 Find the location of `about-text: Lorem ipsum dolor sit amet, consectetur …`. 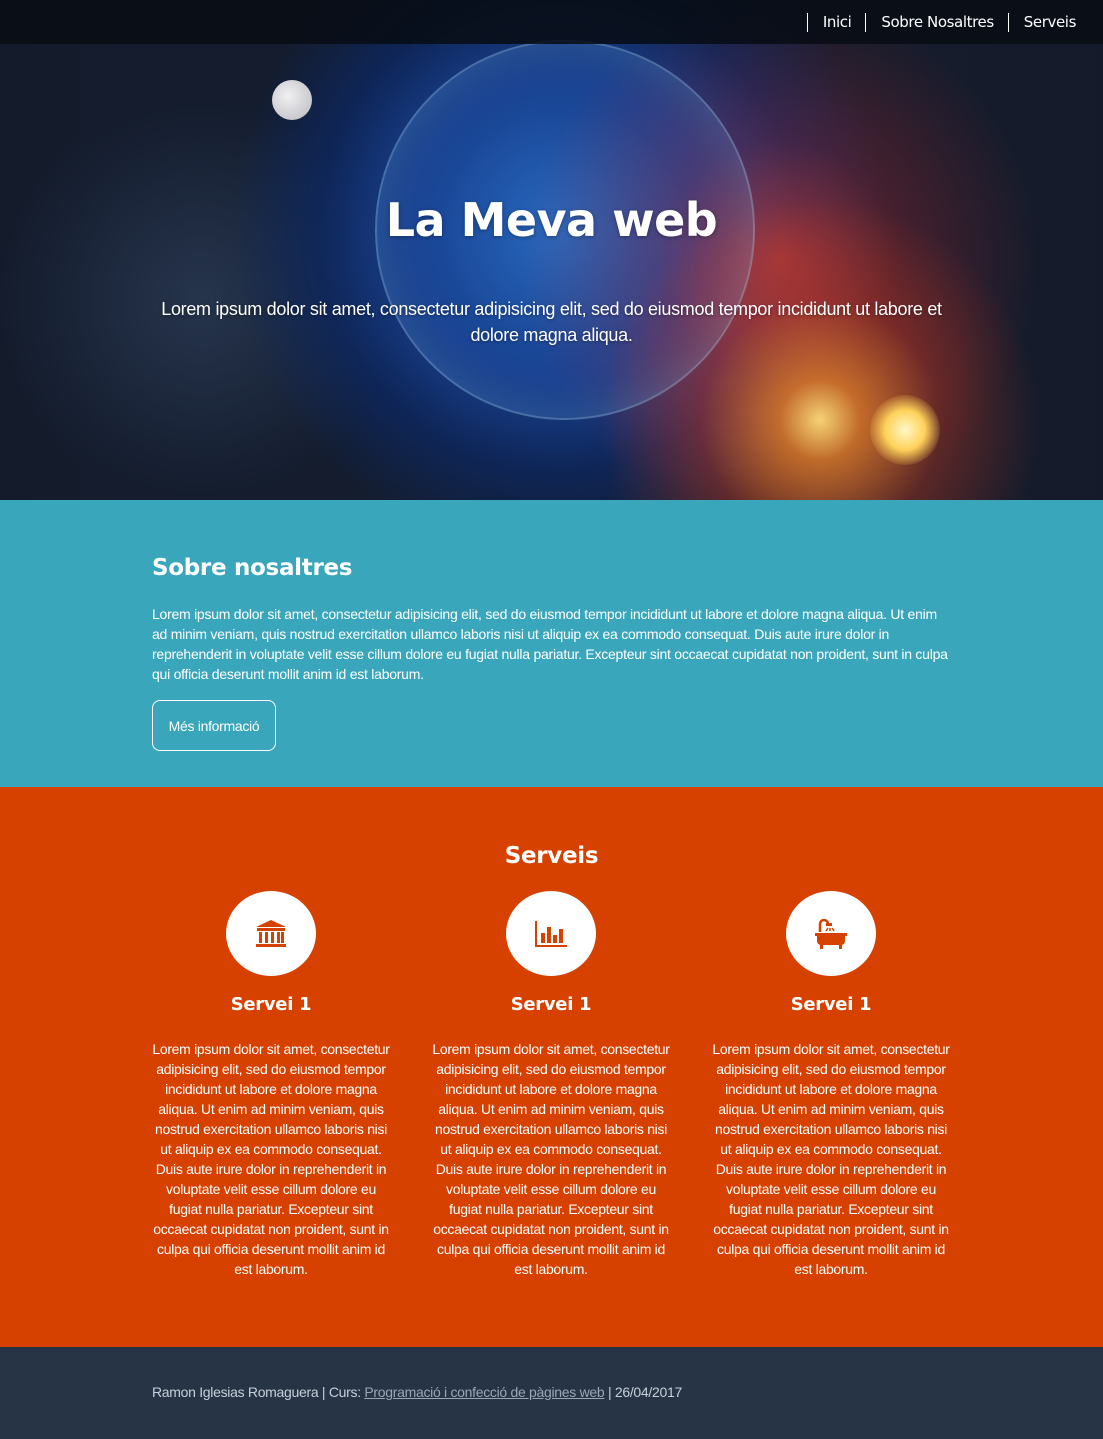

about-text: Lorem ipsum dolor sit amet, consectetur … is located at coordinates (550, 644).